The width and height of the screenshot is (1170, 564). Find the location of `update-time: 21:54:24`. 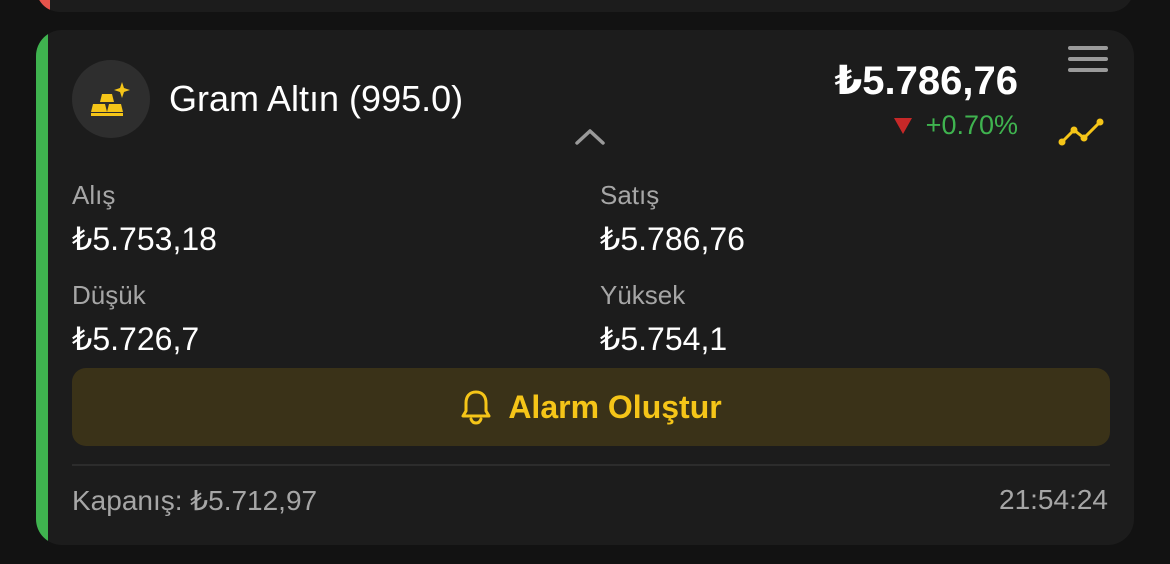

update-time: 21:54:24 is located at coordinates (1053, 499).